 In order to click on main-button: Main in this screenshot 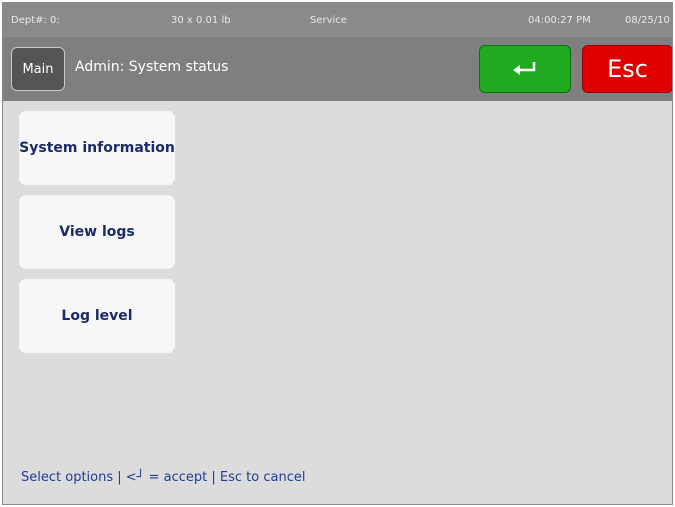, I will do `click(38, 69)`.